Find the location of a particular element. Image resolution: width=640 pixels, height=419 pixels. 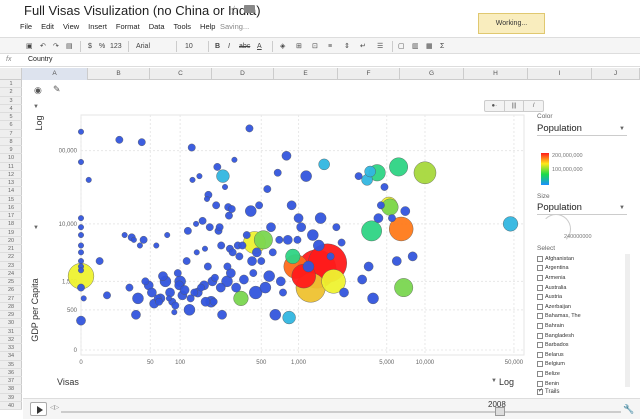

row-header: 13 is located at coordinates (11, 183).